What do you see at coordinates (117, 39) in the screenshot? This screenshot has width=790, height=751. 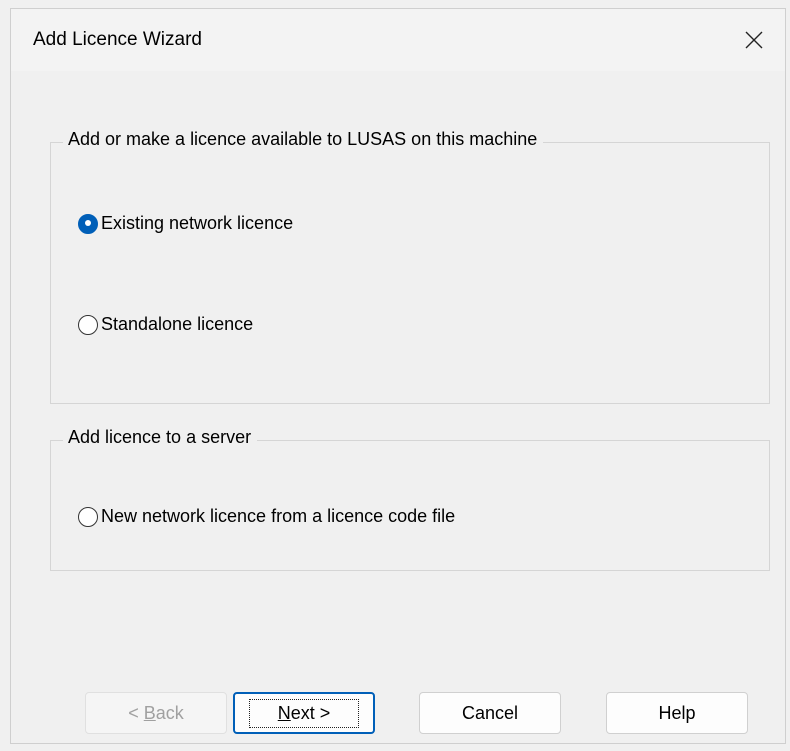 I see `window-title: Add Licence Wizard` at bounding box center [117, 39].